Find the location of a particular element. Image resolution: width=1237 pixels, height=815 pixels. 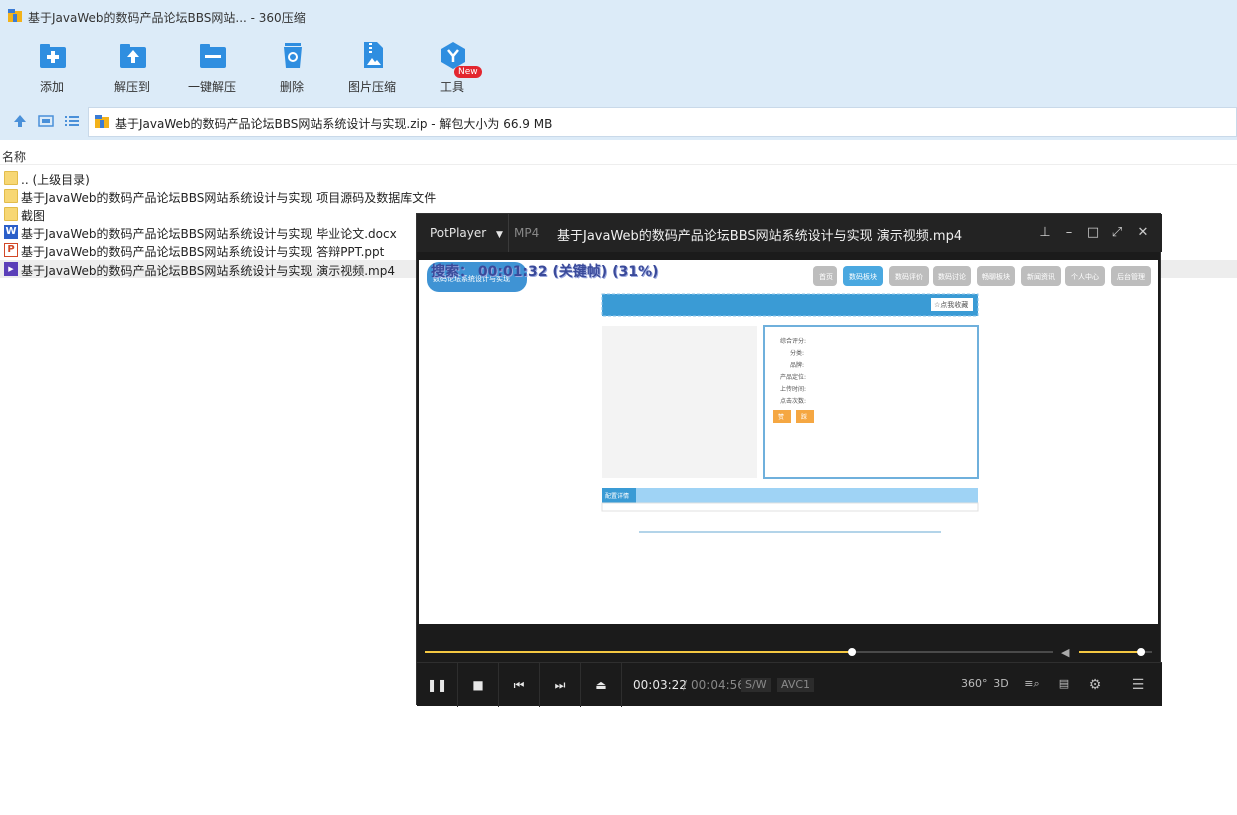

extract-to-button: 解压到 is located at coordinates (132, 68).